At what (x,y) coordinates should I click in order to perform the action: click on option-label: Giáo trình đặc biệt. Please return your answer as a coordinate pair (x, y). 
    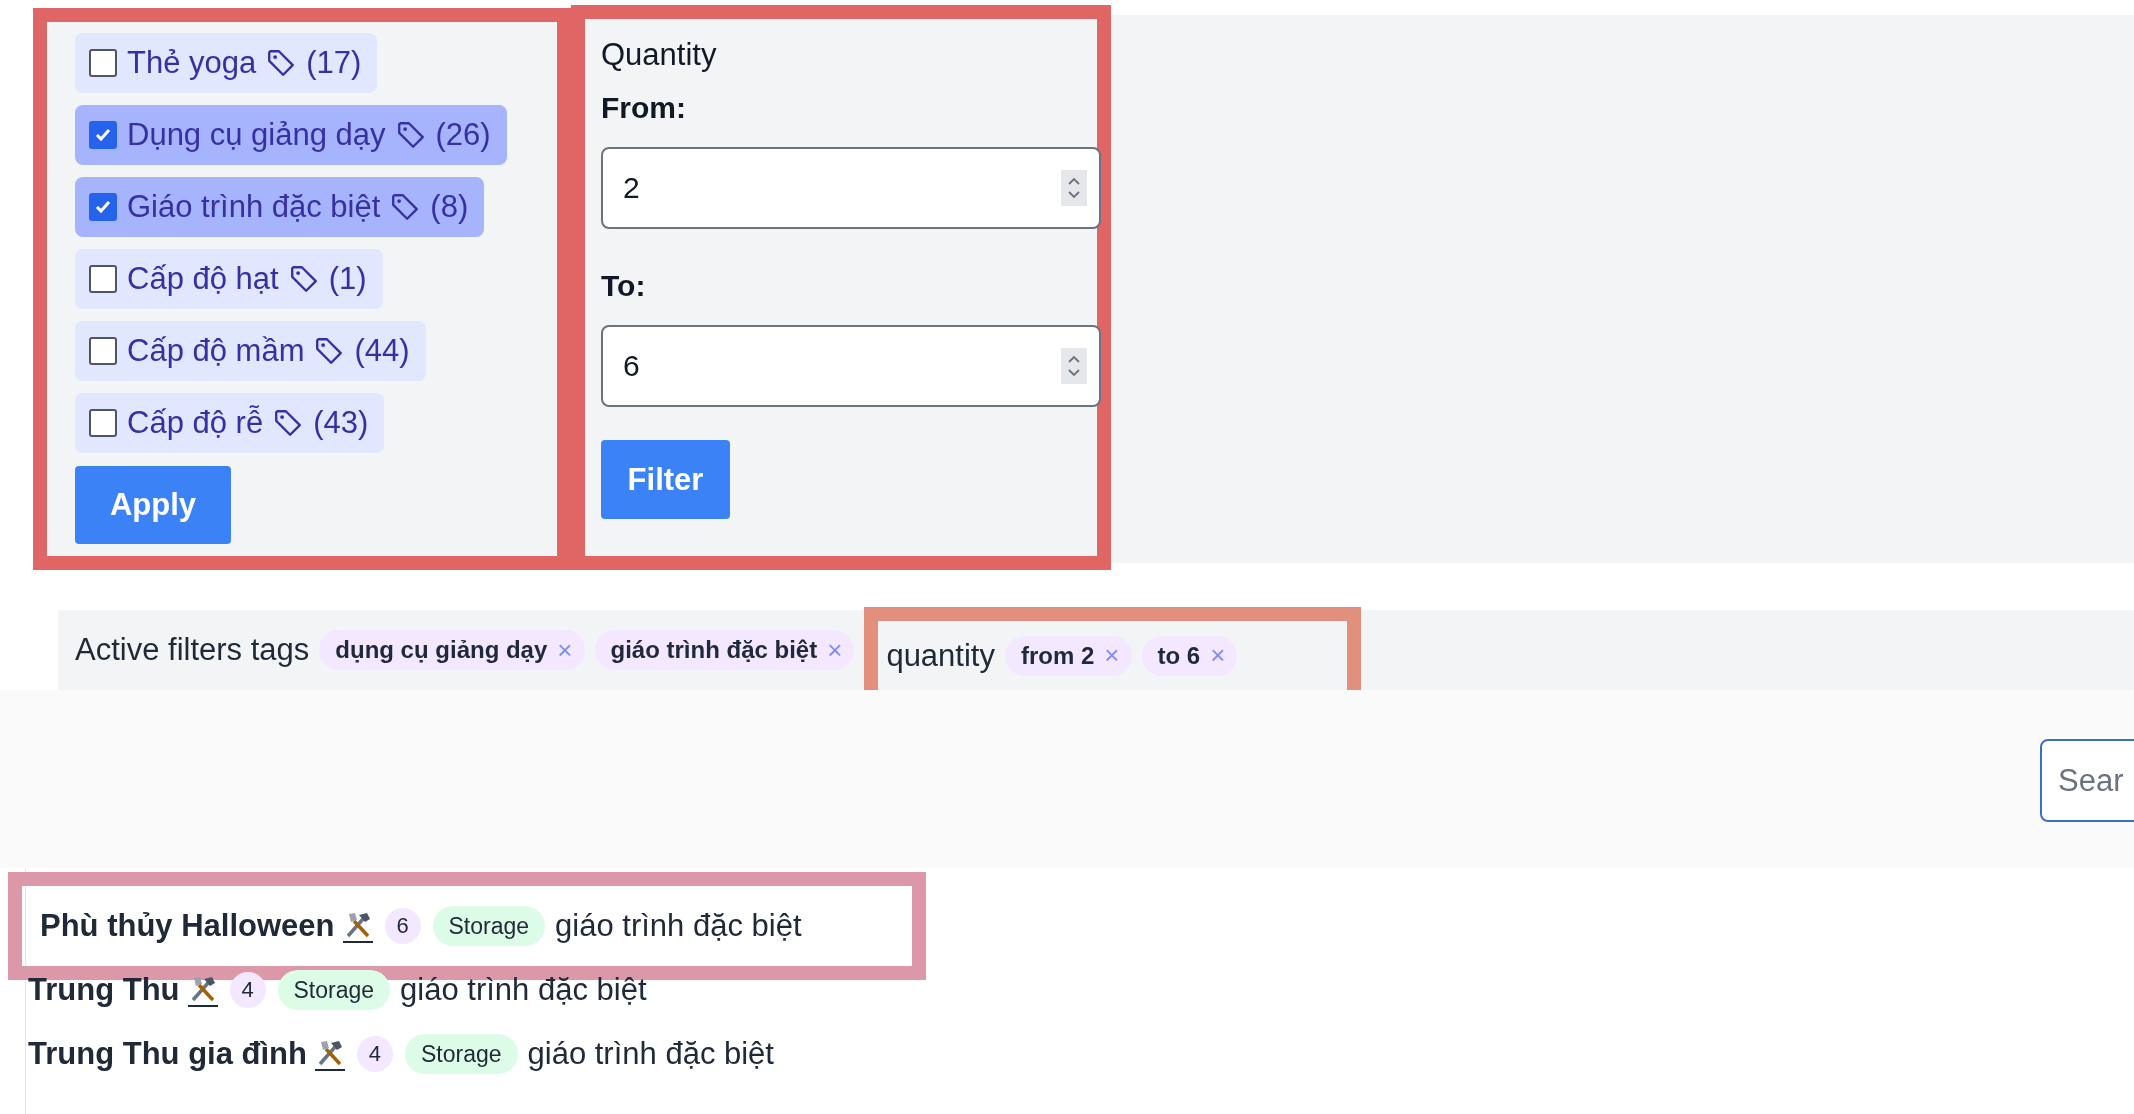
    Looking at the image, I should click on (254, 207).